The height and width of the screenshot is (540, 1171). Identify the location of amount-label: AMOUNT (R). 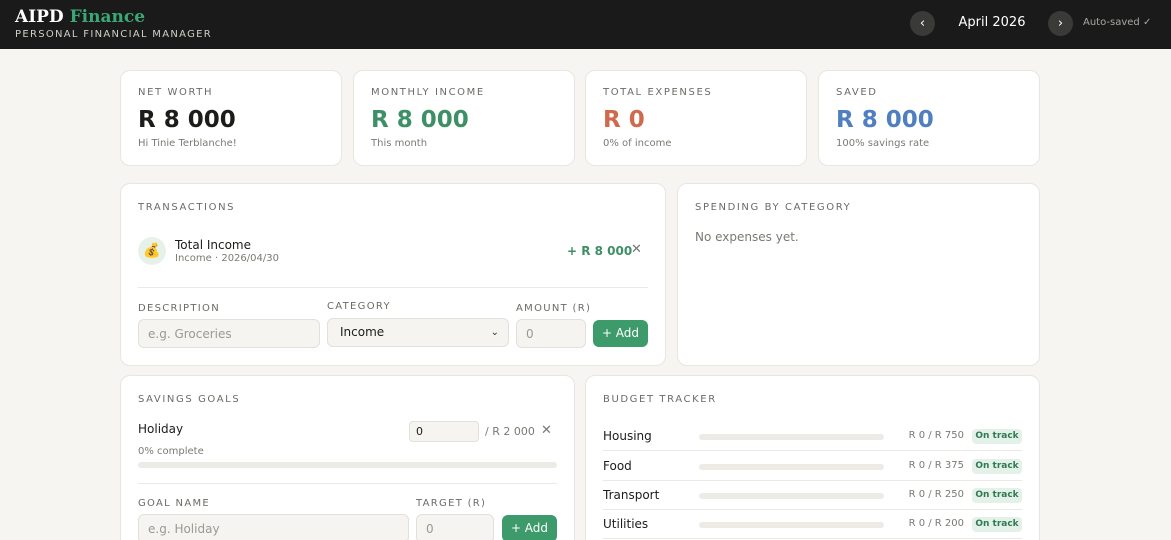
(554, 308).